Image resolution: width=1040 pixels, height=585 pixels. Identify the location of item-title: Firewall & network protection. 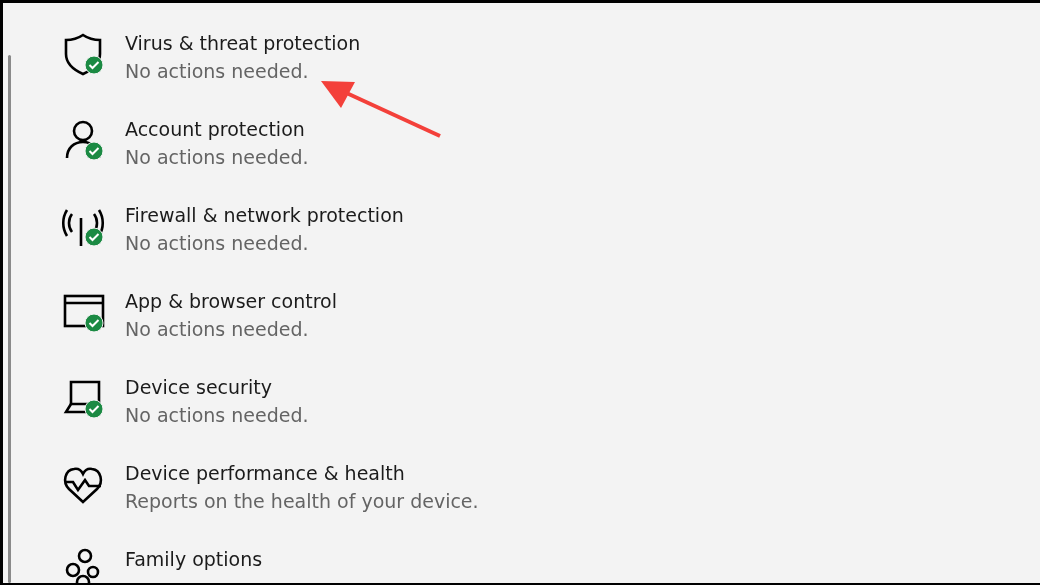
(264, 215).